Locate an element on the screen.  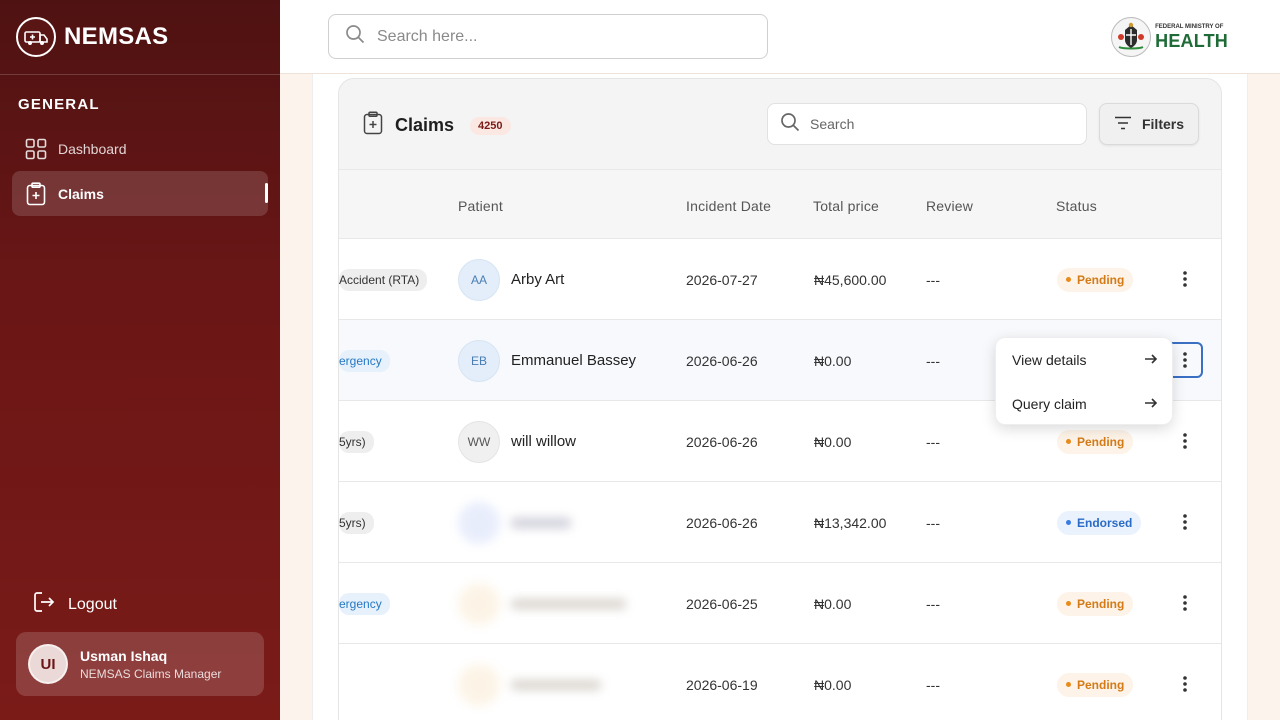
menu-item-query-claim: Query claim is located at coordinates (1085, 404).